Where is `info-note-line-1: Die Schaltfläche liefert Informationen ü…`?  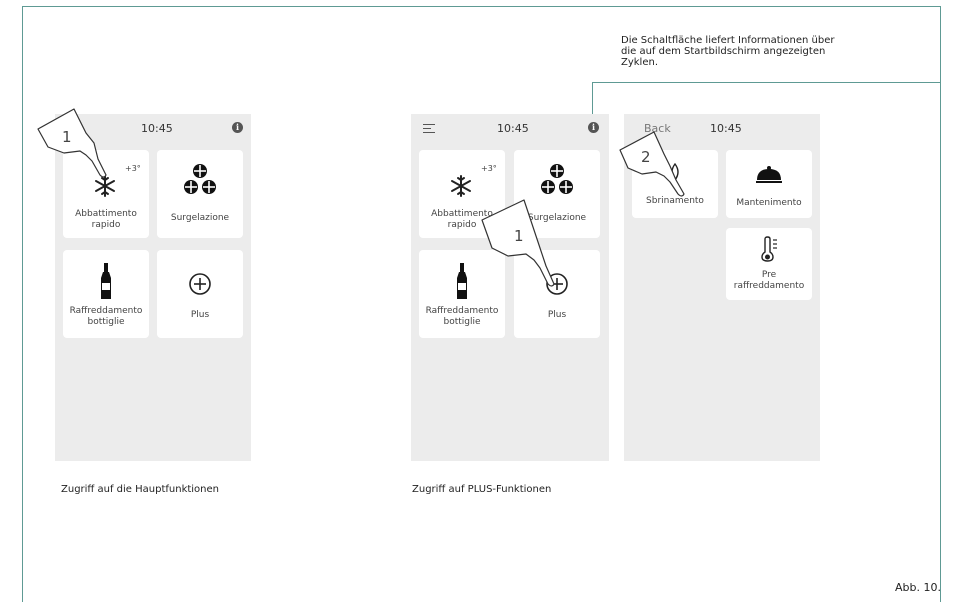
info-note-line-1: Die Schaltfläche liefert Informationen ü… is located at coordinates (728, 40).